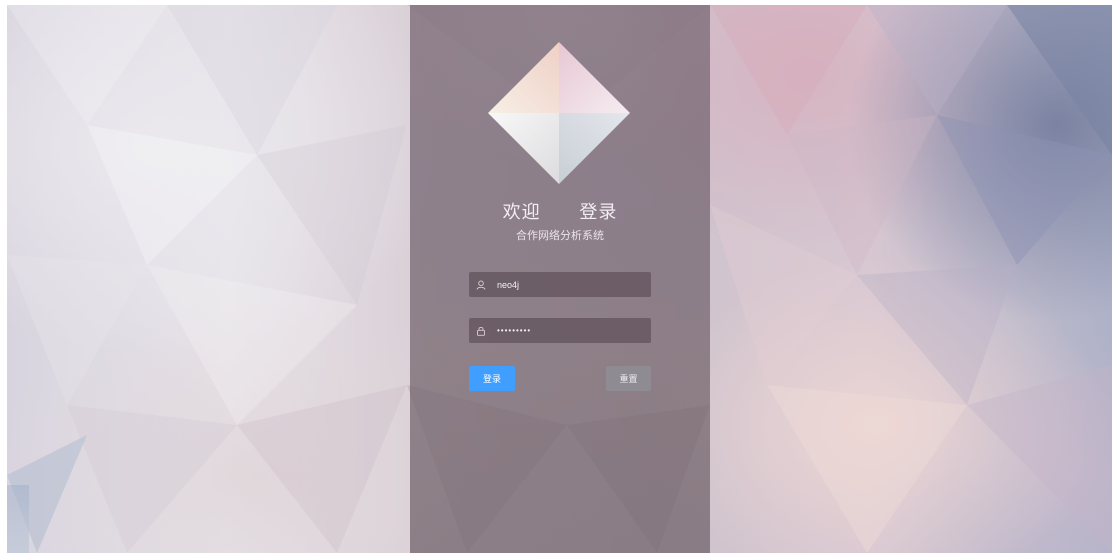 The width and height of the screenshot is (1115, 554). What do you see at coordinates (572, 284) in the screenshot?
I see `username-input` at bounding box center [572, 284].